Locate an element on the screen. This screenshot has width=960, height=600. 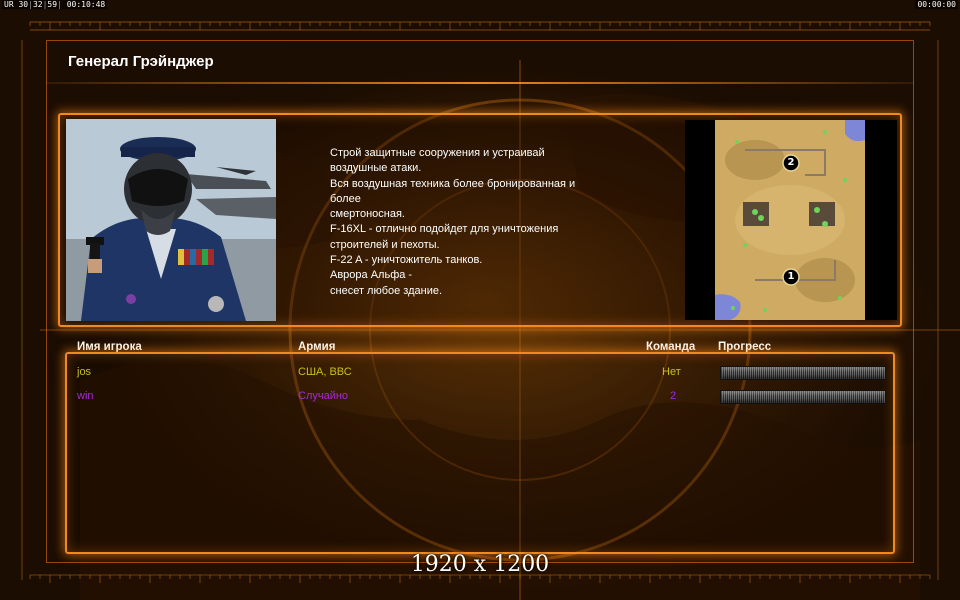
hud-stat-b: 32 is located at coordinates (37, 4).